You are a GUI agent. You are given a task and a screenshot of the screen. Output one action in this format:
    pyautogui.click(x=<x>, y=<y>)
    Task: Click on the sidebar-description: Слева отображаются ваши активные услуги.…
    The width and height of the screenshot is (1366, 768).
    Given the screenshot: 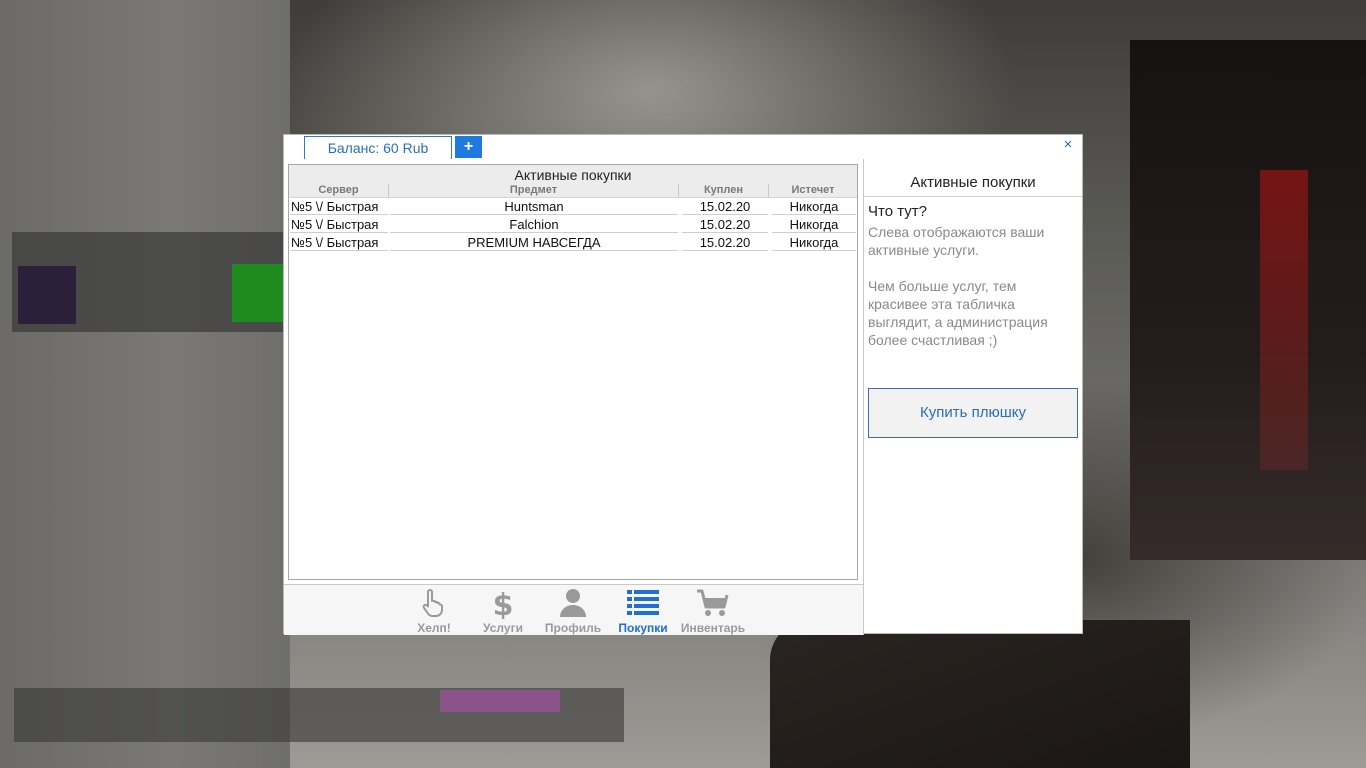 What is the action you would take?
    pyautogui.click(x=973, y=295)
    